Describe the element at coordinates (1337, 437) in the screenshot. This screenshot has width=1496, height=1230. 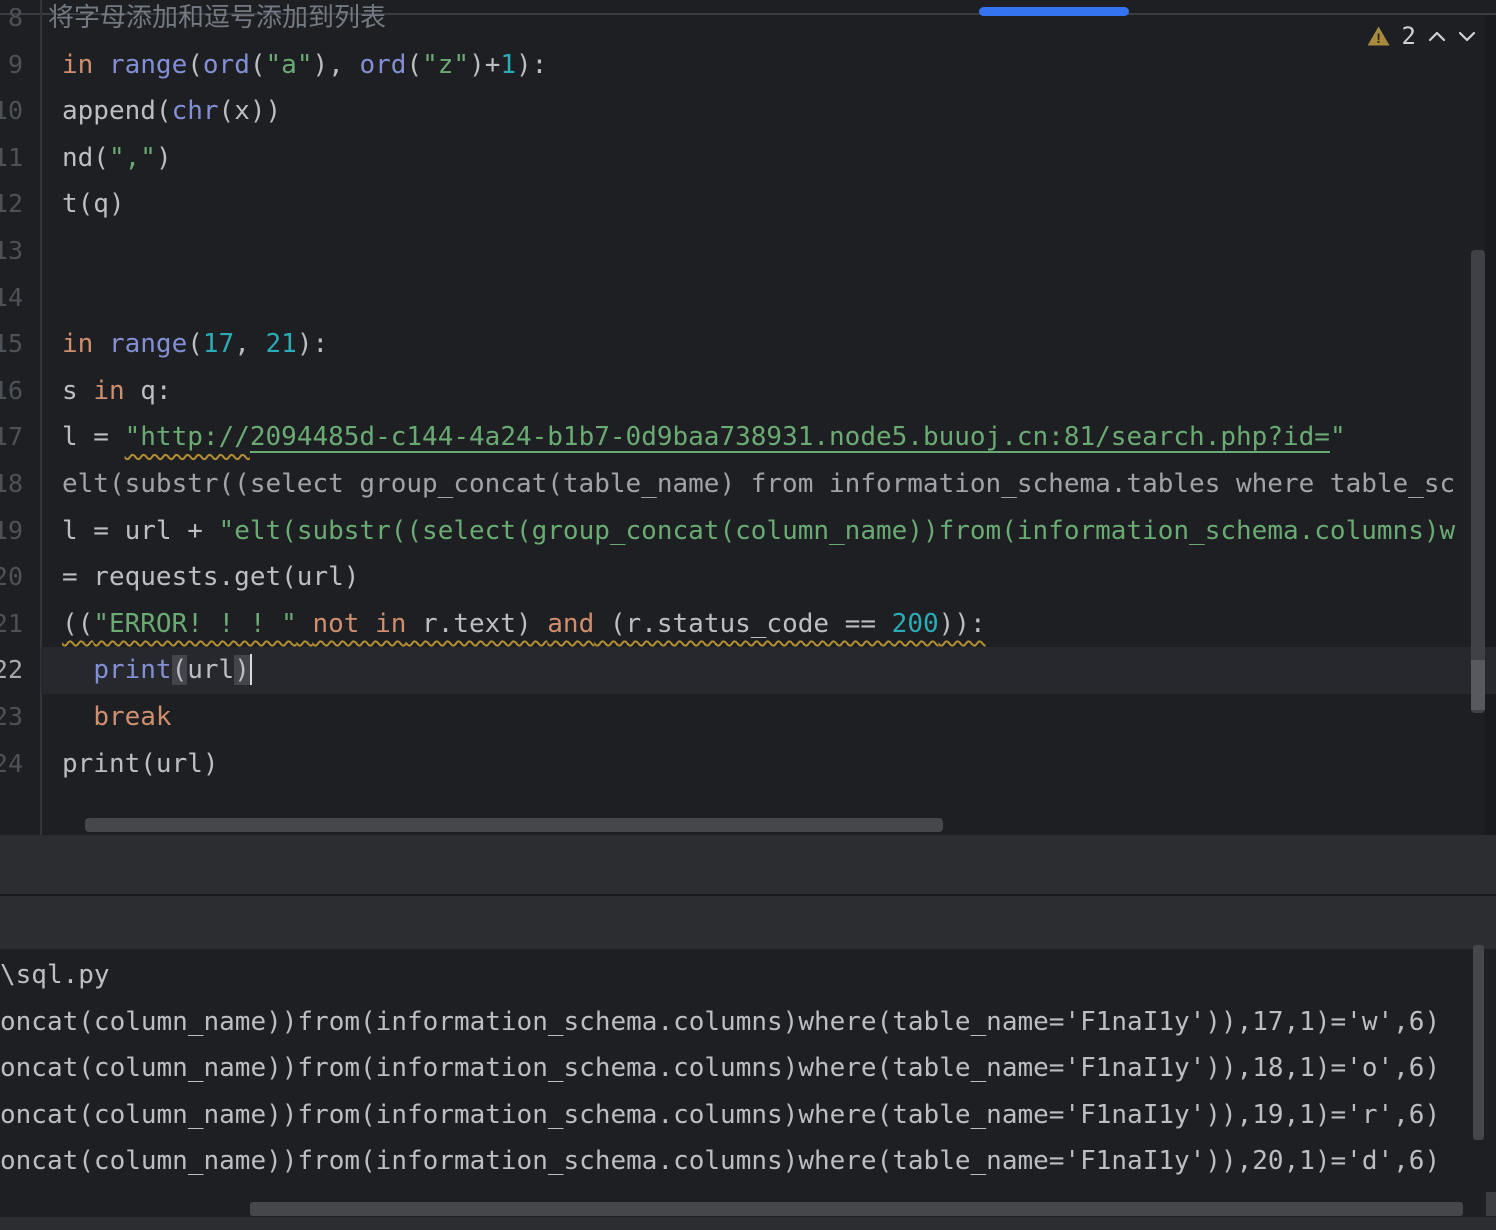
I see `code-token: "` at that location.